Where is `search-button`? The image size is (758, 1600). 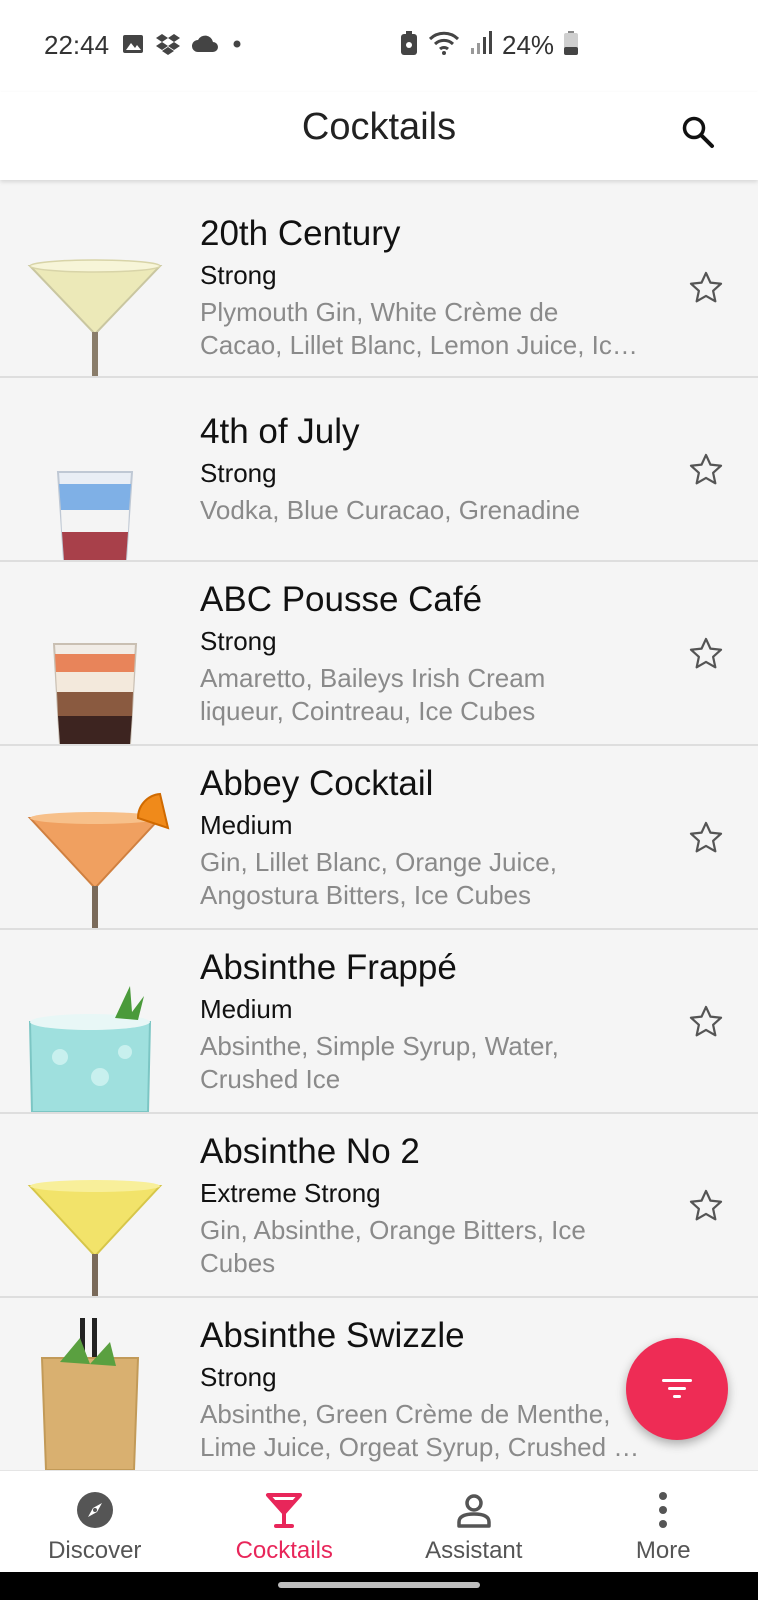 search-button is located at coordinates (698, 132).